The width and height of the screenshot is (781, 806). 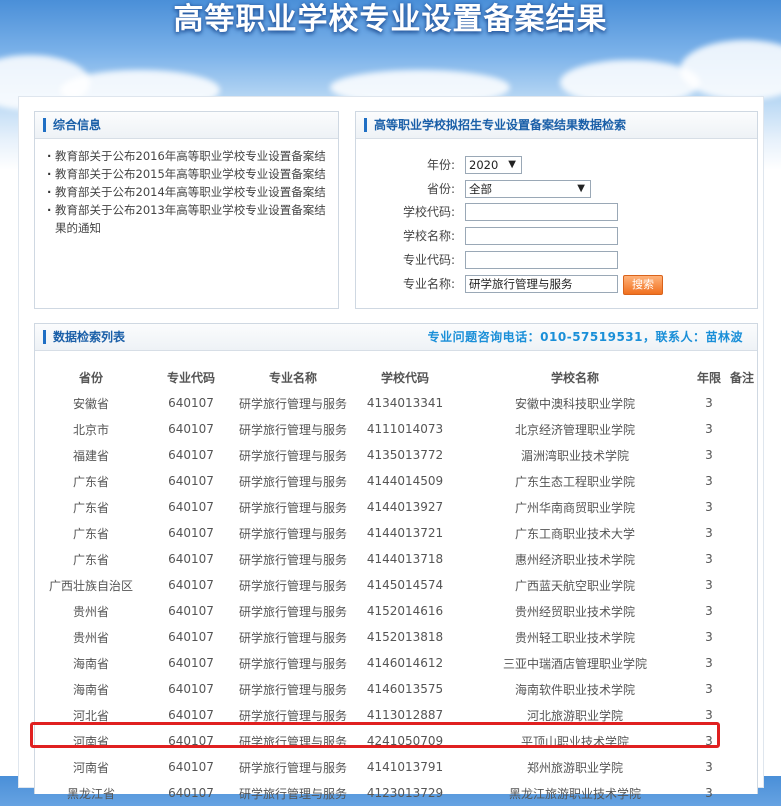 I want to click on province-cell: 黑龙江省, so click(x=90, y=793).